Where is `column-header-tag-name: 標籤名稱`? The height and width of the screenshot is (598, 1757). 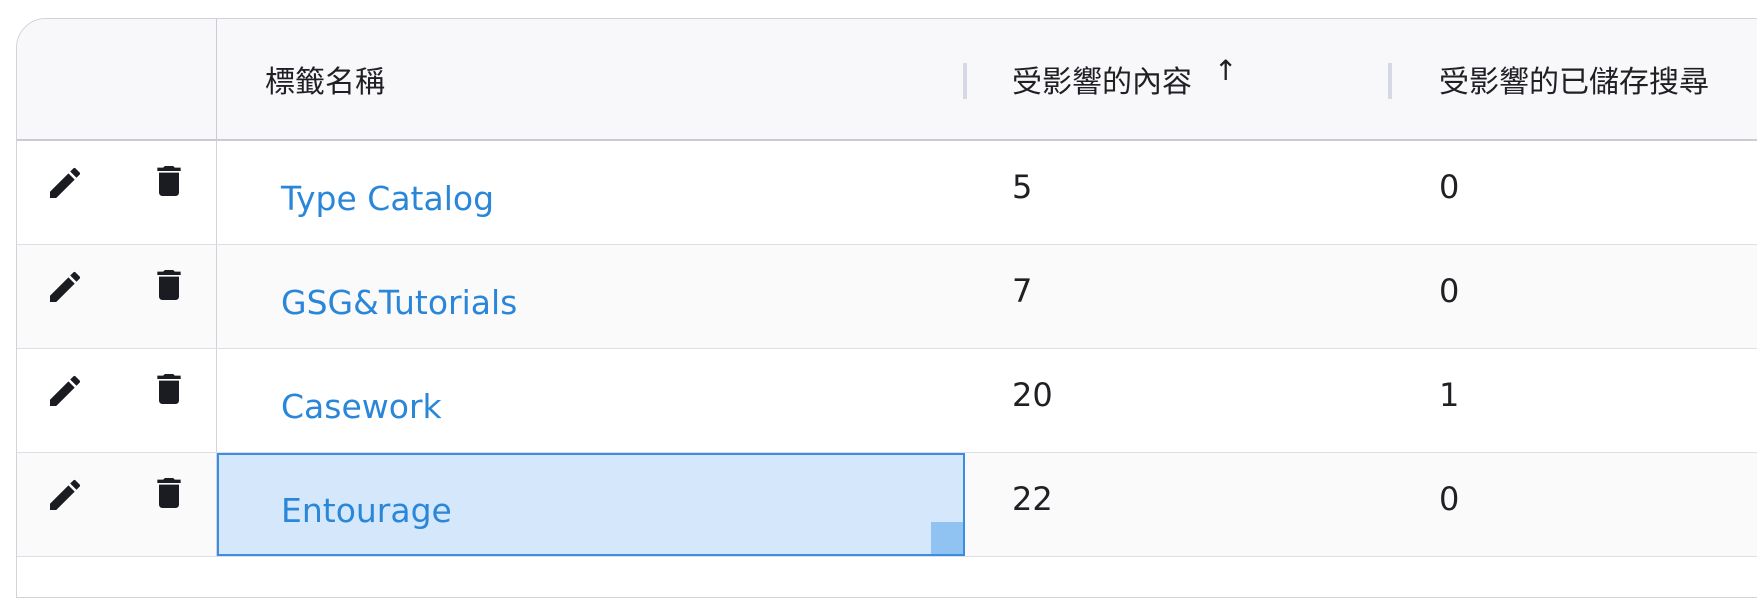 column-header-tag-name: 標籤名稱 is located at coordinates (325, 79).